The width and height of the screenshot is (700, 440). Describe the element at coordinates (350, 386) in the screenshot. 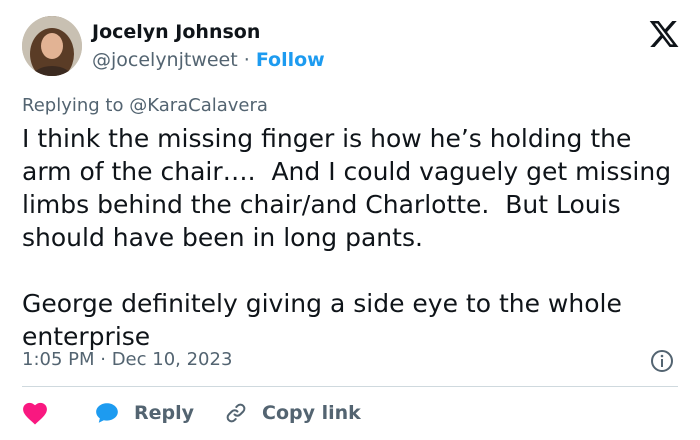

I see `divider` at that location.